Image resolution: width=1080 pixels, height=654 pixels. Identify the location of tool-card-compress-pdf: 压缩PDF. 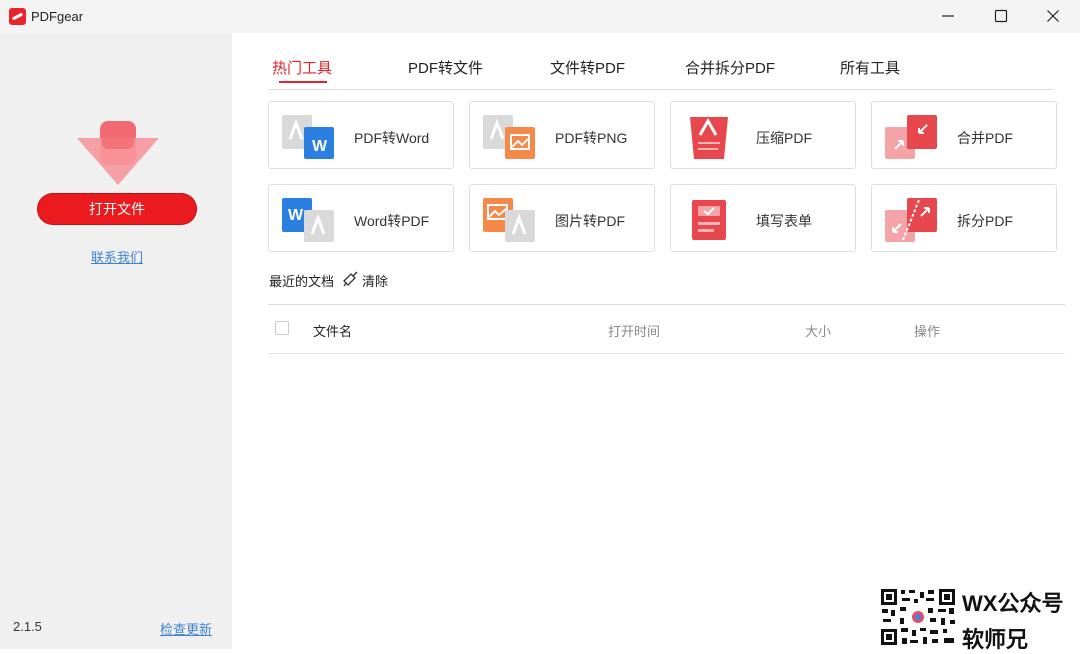
(763, 135).